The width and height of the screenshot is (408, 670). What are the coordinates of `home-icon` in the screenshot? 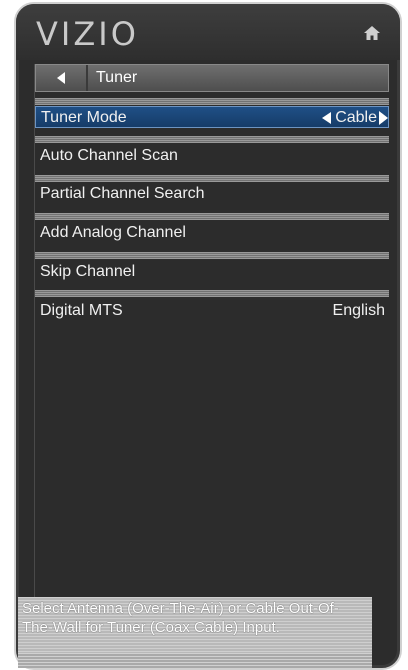 It's located at (372, 33).